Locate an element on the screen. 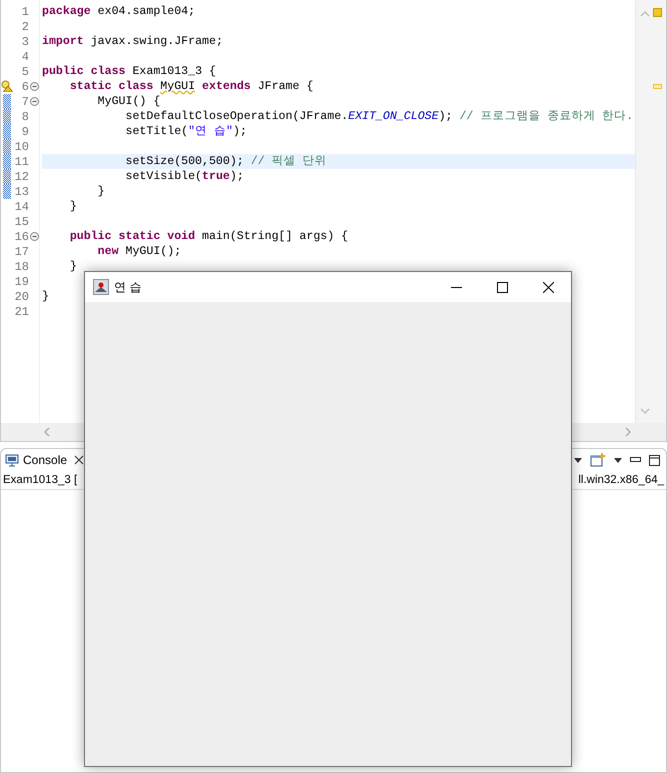 This screenshot has height=773, width=667. line-number: 17 is located at coordinates (21, 251).